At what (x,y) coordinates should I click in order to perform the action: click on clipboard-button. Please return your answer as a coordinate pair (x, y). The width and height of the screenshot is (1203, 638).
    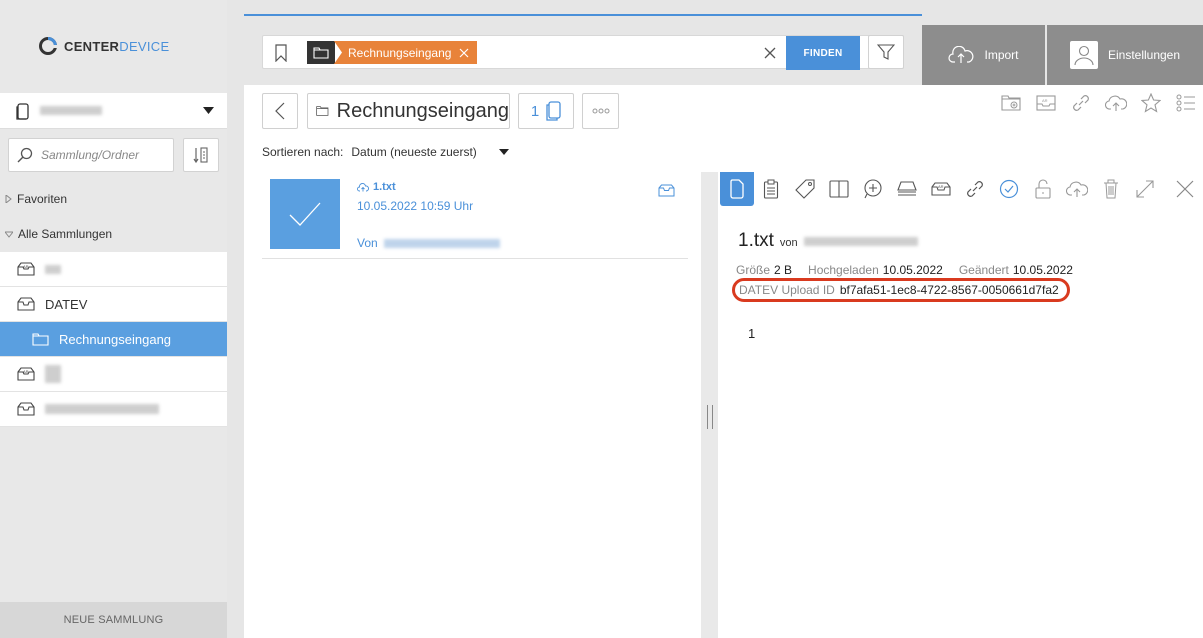
    Looking at the image, I should click on (771, 189).